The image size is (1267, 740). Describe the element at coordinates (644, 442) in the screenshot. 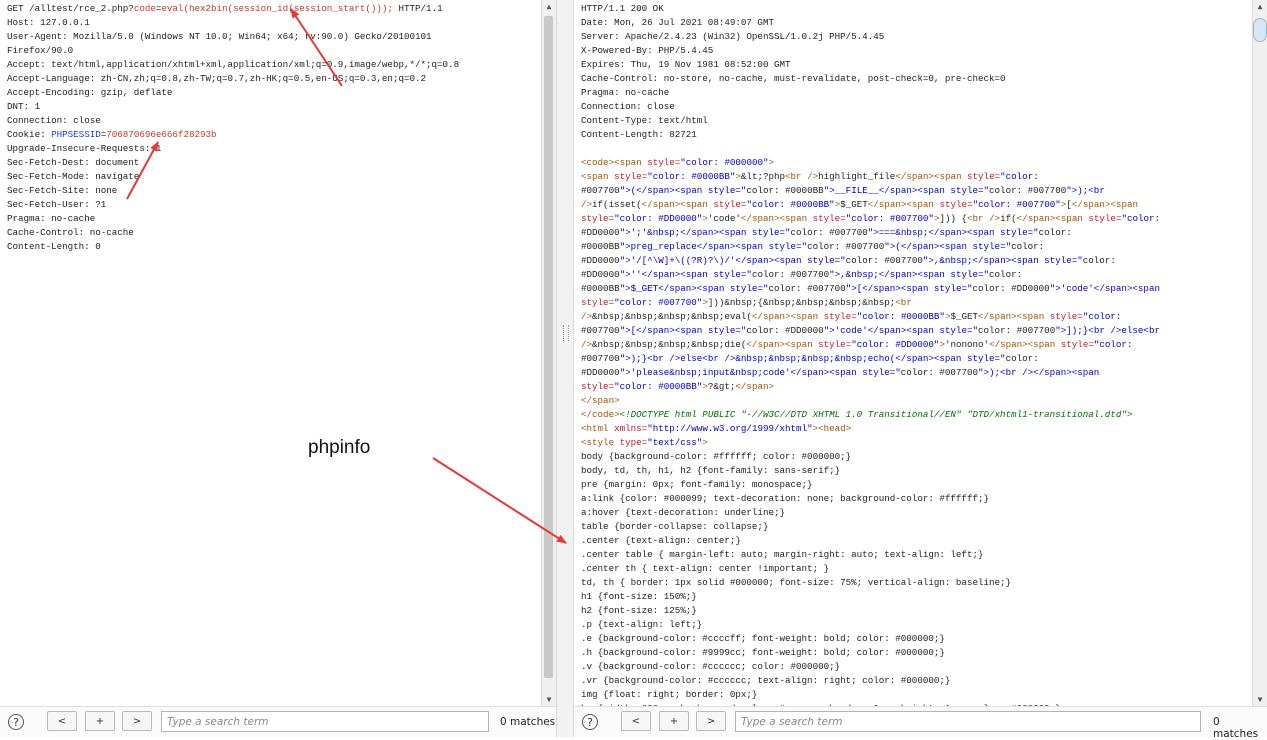

I see `response-line: <style type="text/css">` at that location.